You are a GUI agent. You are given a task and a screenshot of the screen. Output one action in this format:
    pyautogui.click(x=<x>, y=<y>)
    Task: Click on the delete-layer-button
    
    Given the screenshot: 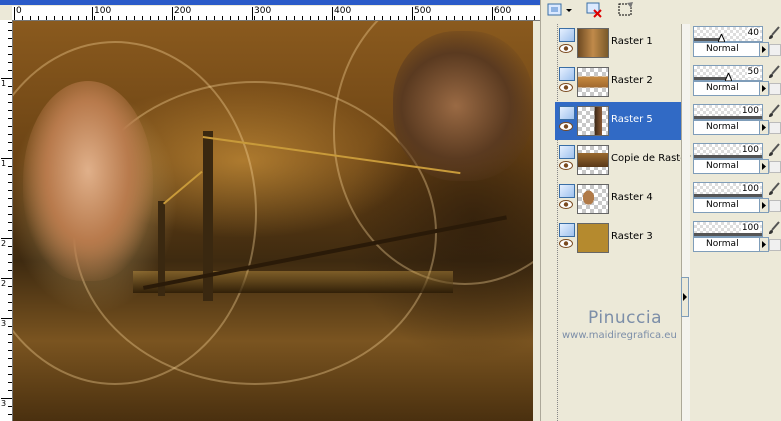 What is the action you would take?
    pyautogui.click(x=596, y=10)
    